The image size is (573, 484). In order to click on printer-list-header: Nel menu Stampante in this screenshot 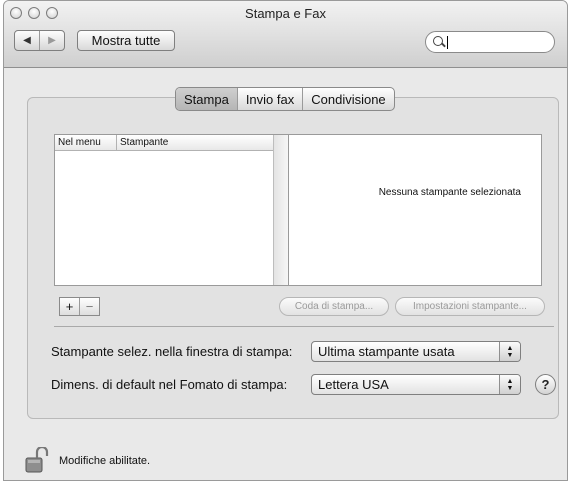, I will do `click(164, 143)`.